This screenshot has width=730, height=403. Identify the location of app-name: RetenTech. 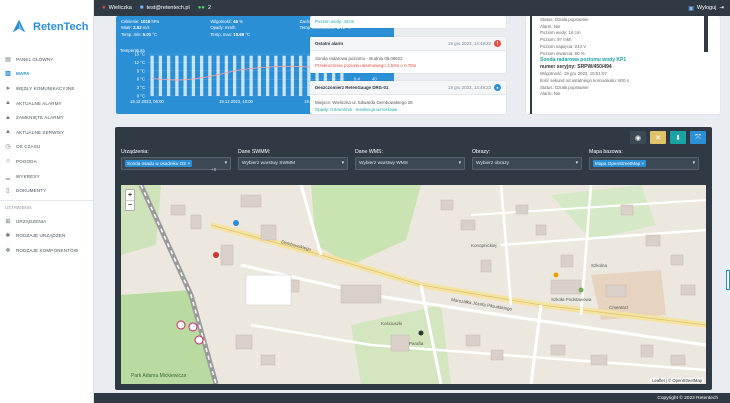
(61, 27).